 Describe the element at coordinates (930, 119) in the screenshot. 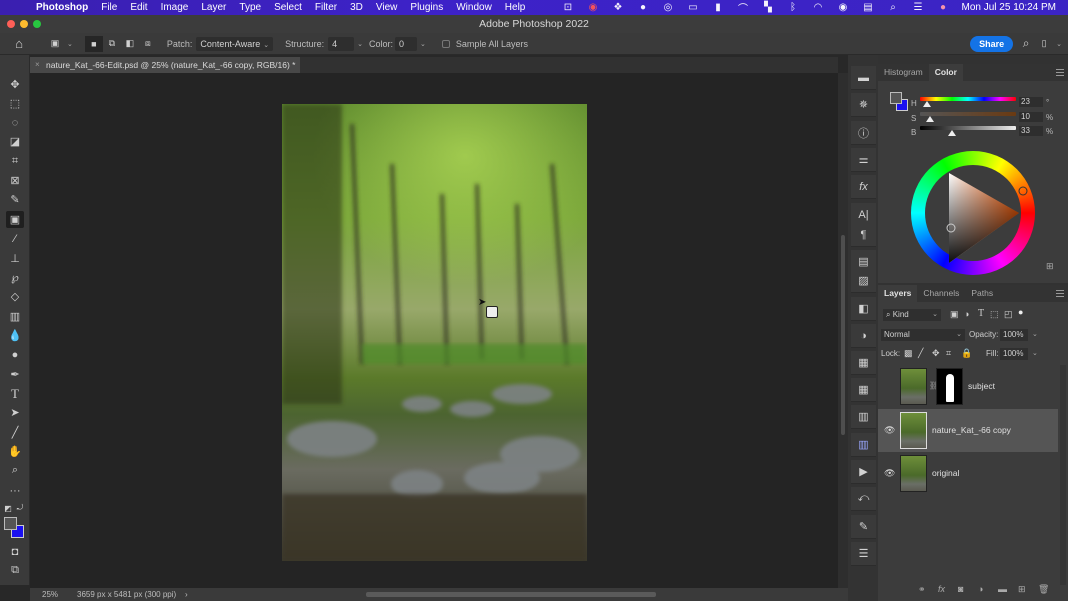

I see `saturation-slider-thumb` at that location.